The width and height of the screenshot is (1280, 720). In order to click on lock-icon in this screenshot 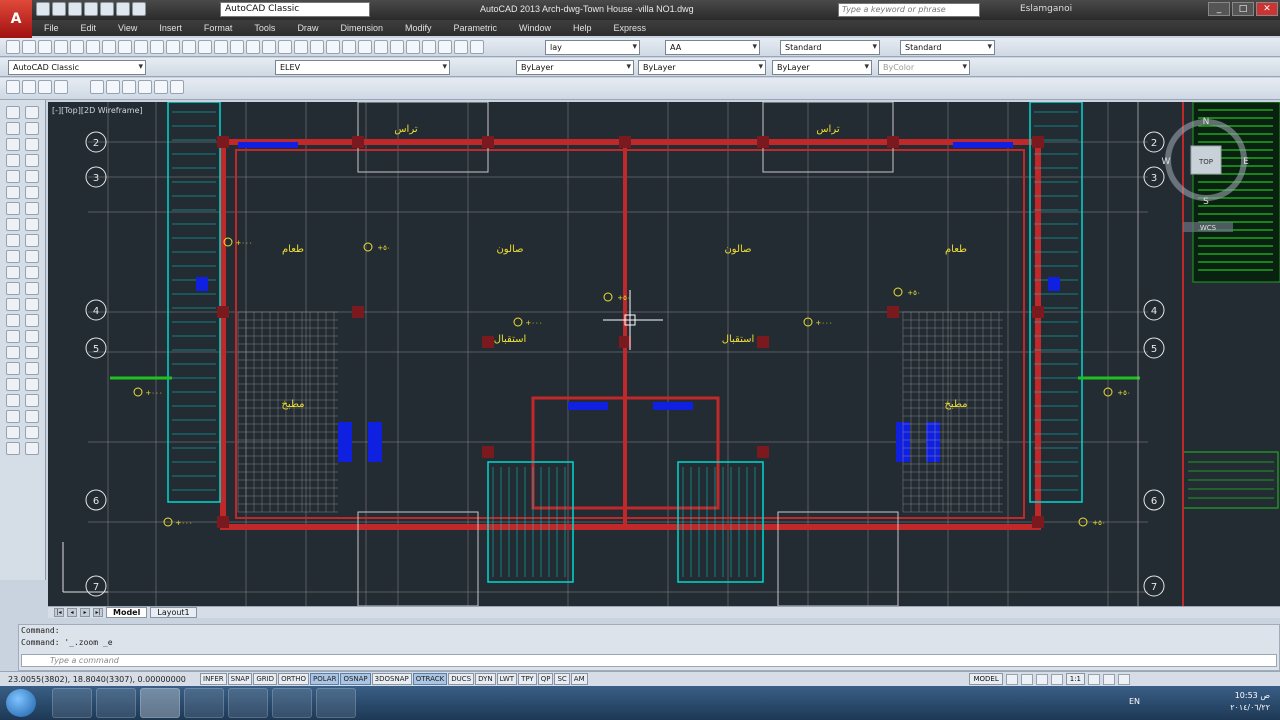, I will do `click(1109, 679)`.